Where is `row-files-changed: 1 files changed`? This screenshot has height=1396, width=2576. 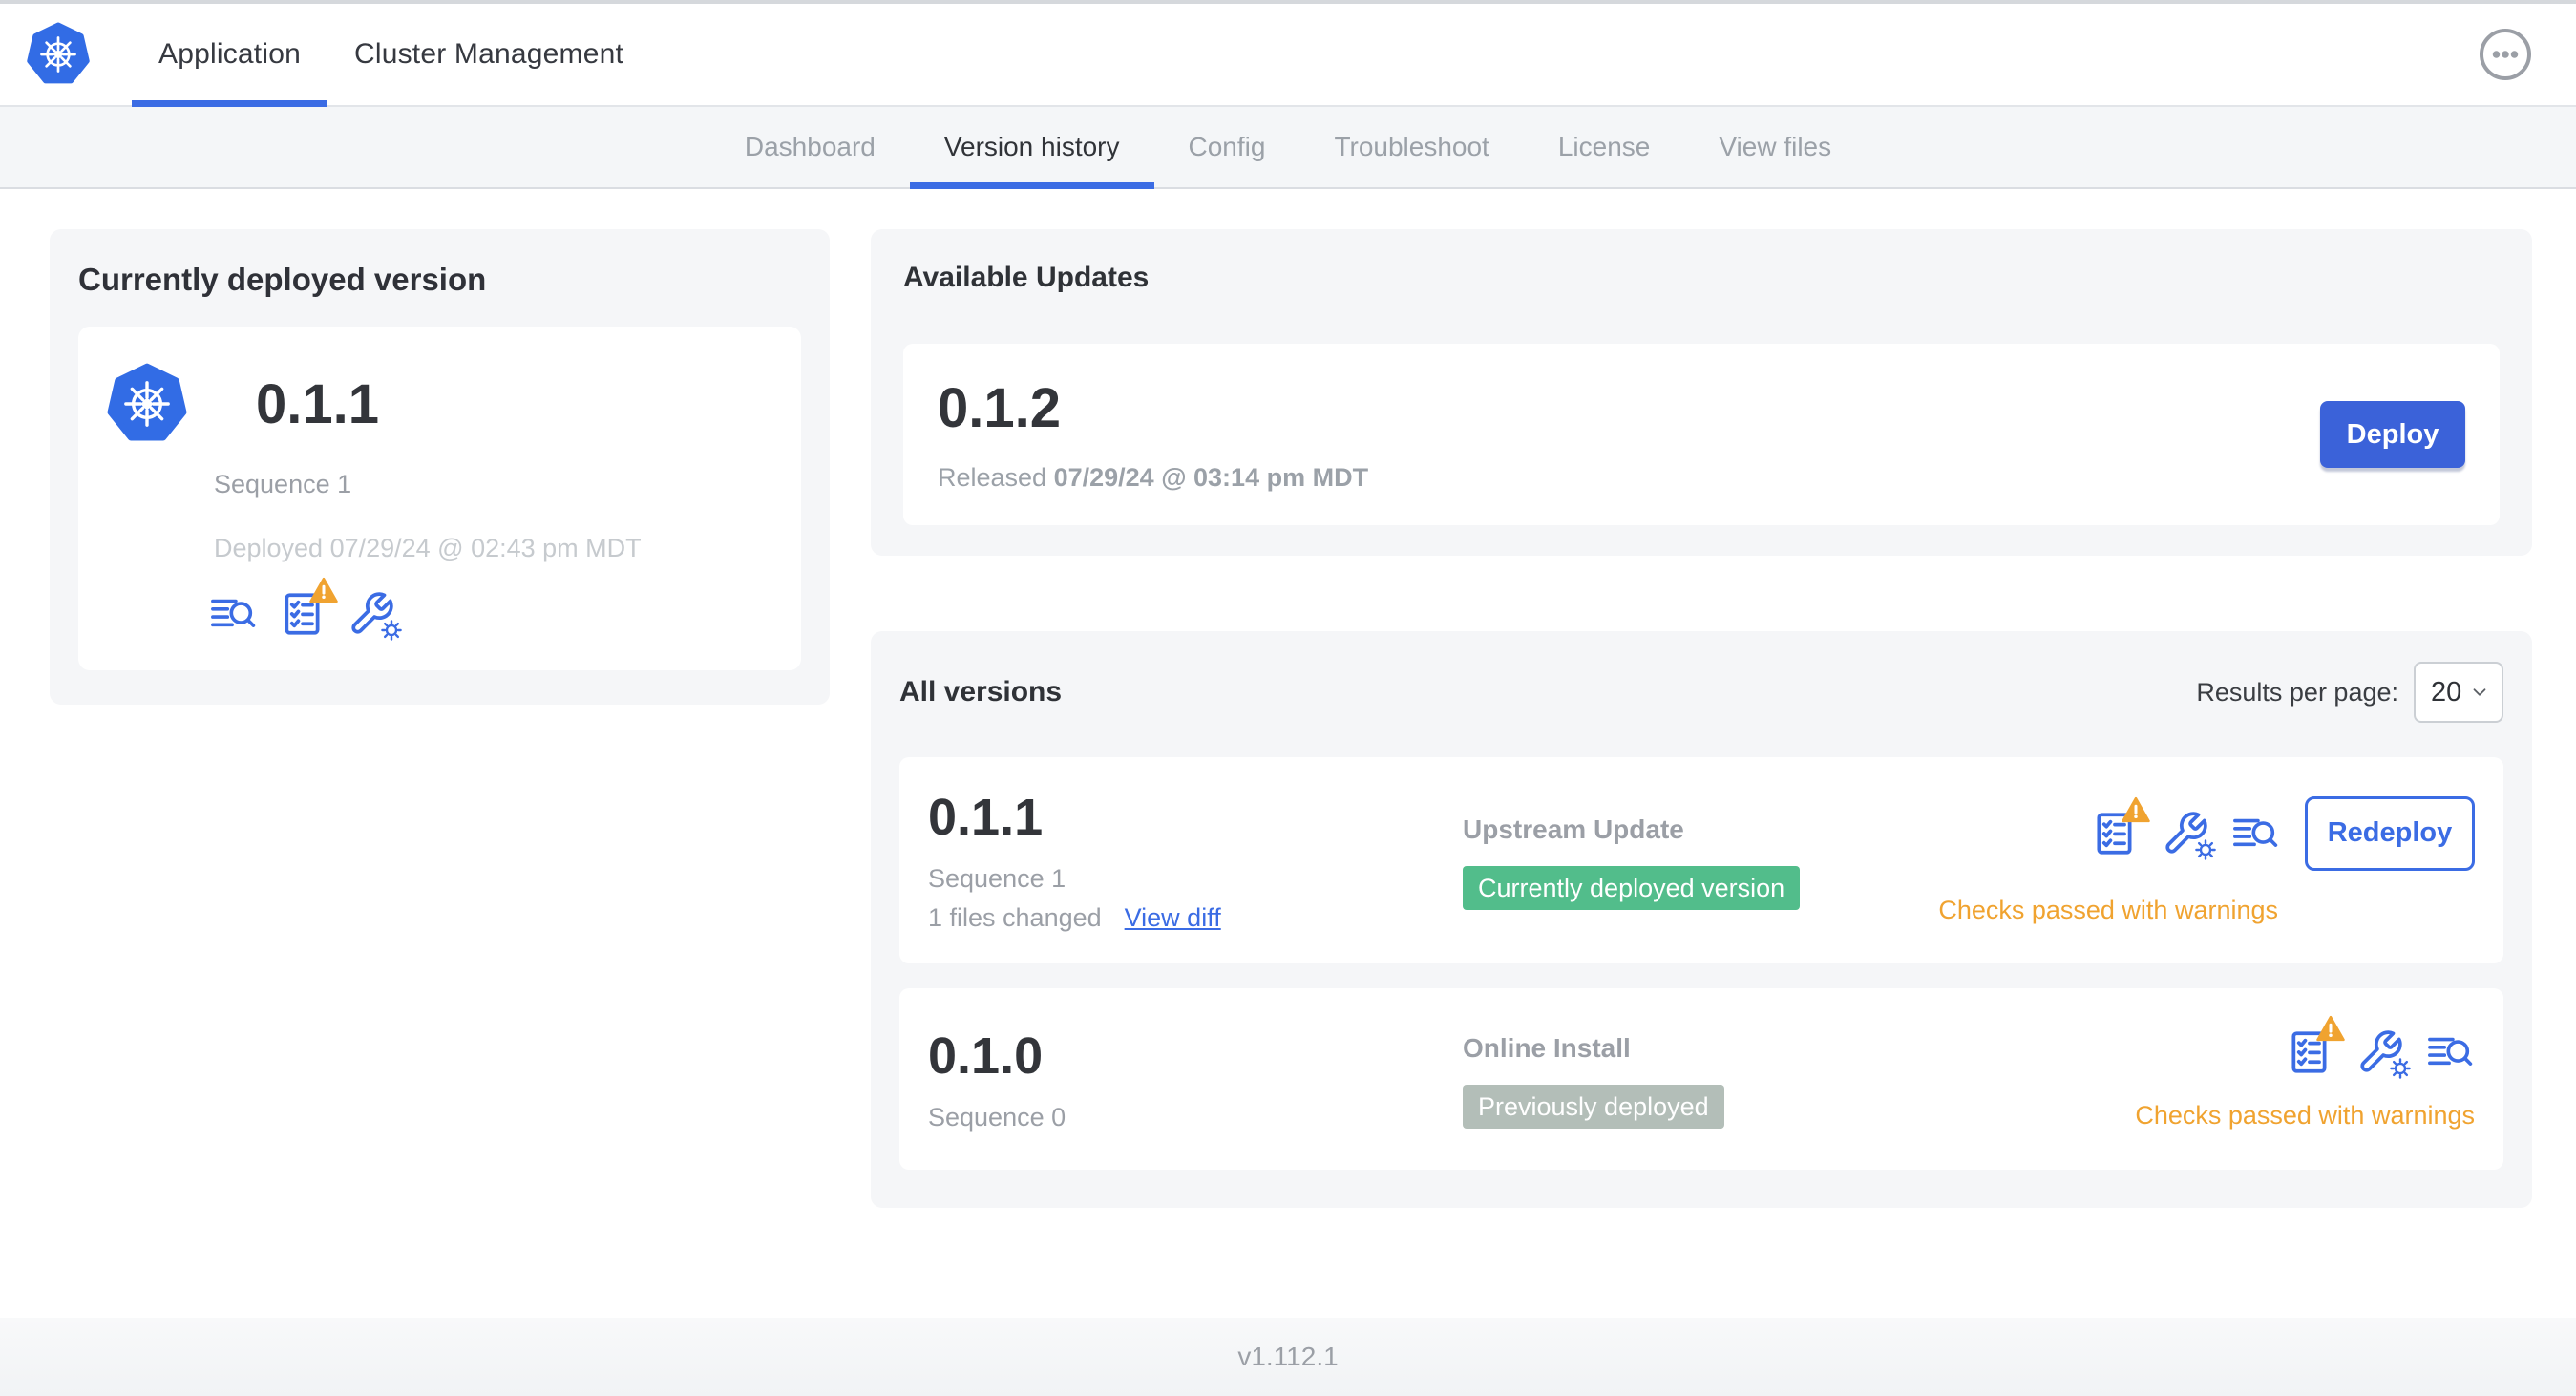 row-files-changed: 1 files changed is located at coordinates (1015, 917).